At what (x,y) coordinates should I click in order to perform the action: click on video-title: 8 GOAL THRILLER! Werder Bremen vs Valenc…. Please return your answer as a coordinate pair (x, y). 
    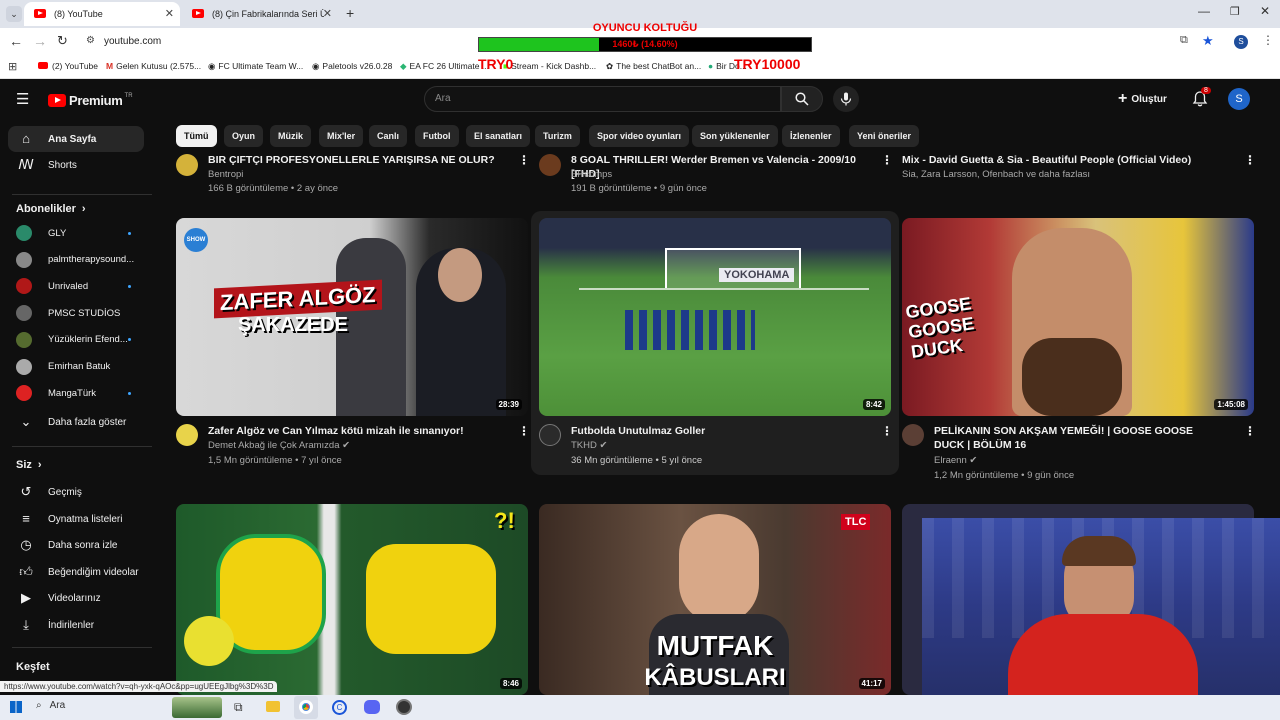
    Looking at the image, I should click on (726, 167).